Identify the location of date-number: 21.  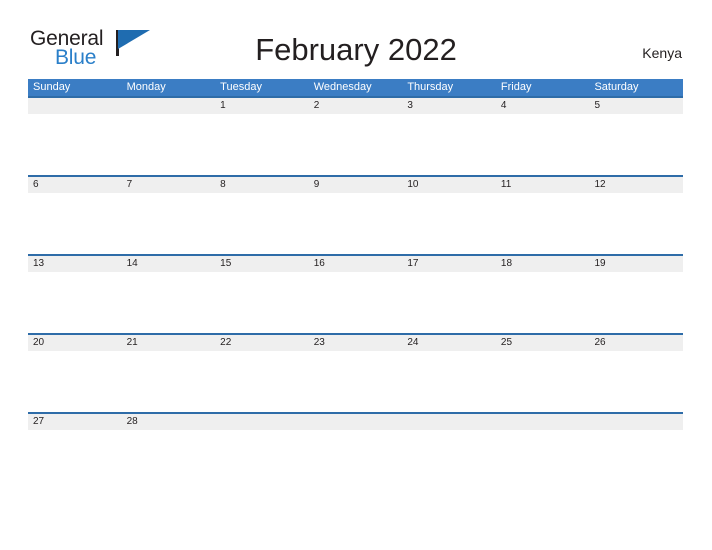
(169, 343).